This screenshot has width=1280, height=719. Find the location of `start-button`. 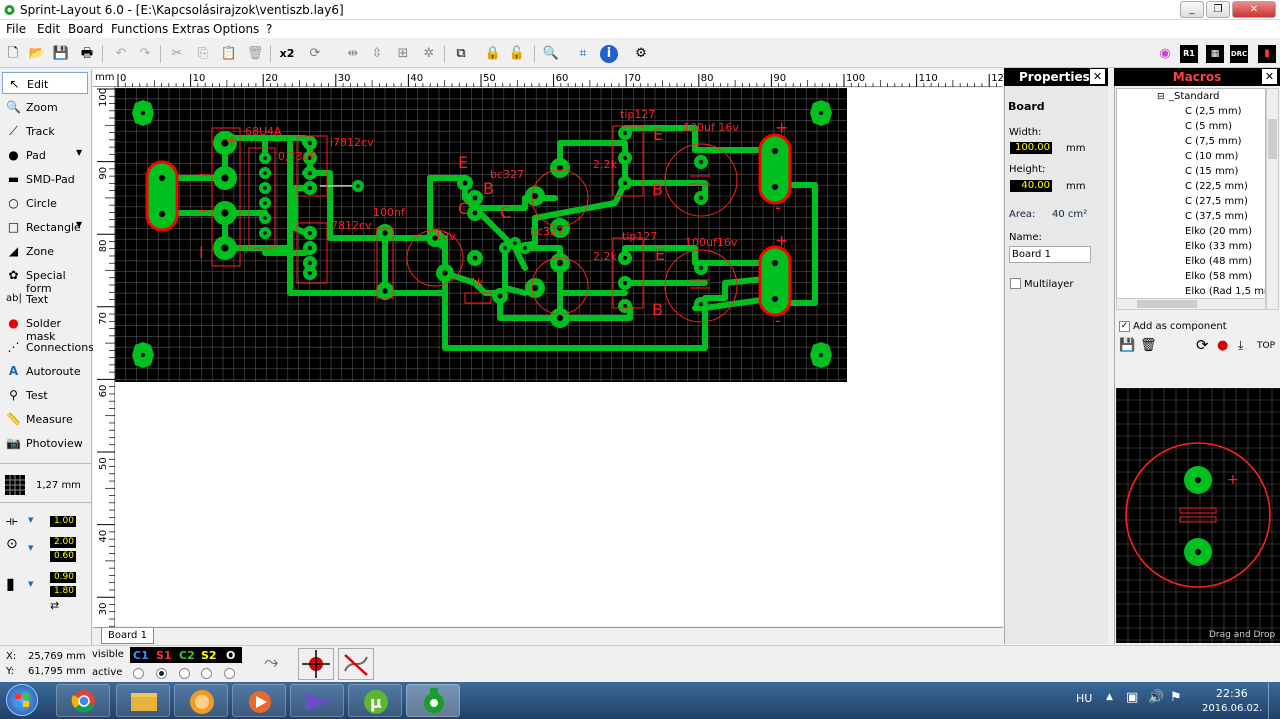

start-button is located at coordinates (22, 700).